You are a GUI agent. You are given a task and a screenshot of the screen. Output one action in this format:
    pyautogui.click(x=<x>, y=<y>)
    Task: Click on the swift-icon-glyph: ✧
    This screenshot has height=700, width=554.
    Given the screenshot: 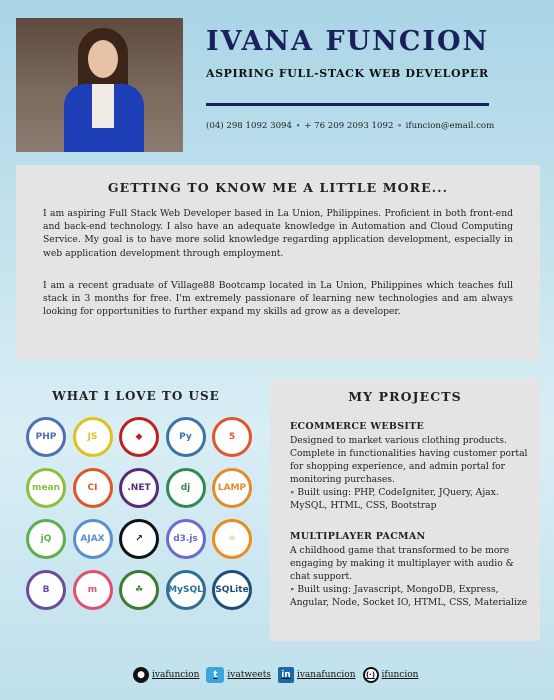 What is the action you would take?
    pyautogui.click(x=232, y=538)
    